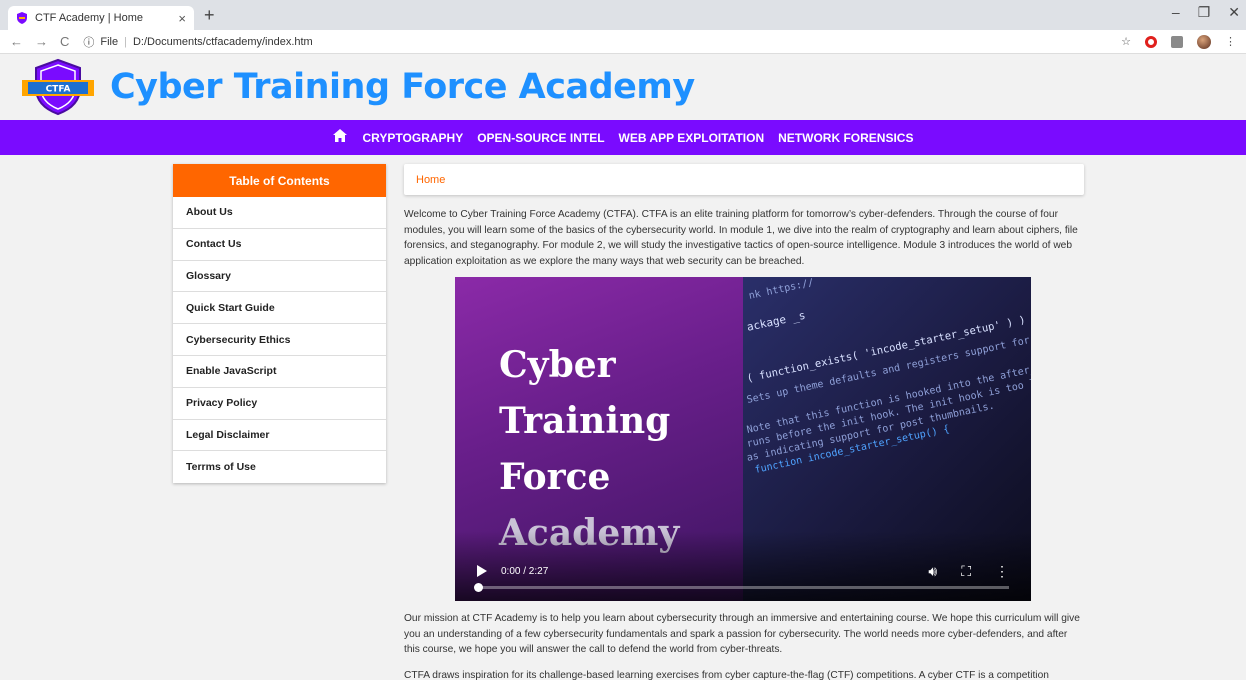 The height and width of the screenshot is (680, 1246). What do you see at coordinates (339, 137) in the screenshot?
I see `home-icon` at bounding box center [339, 137].